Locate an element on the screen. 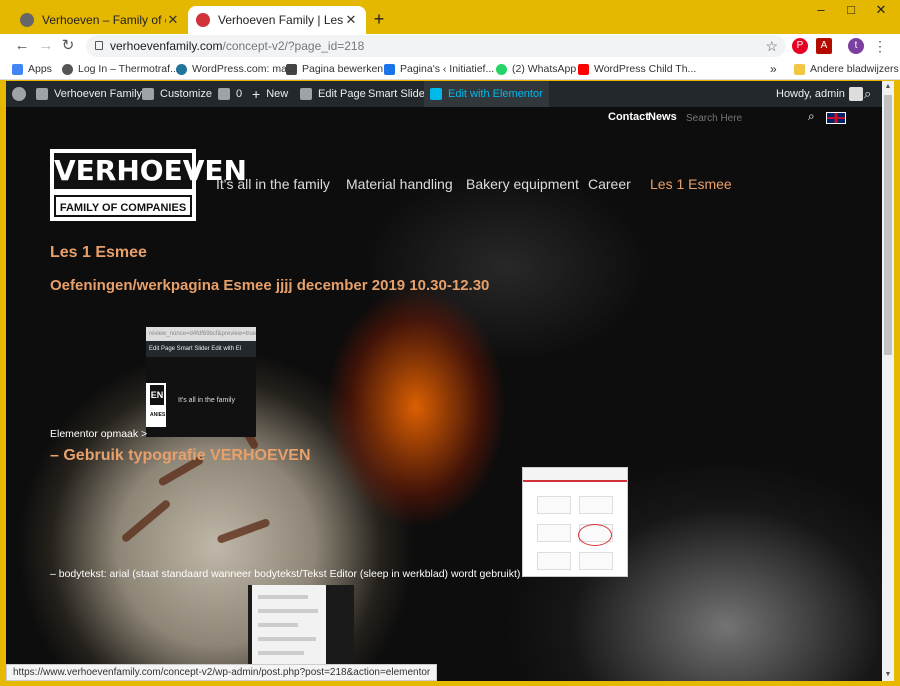 This screenshot has width=900, height=686. profile-avatar: t is located at coordinates (856, 46).